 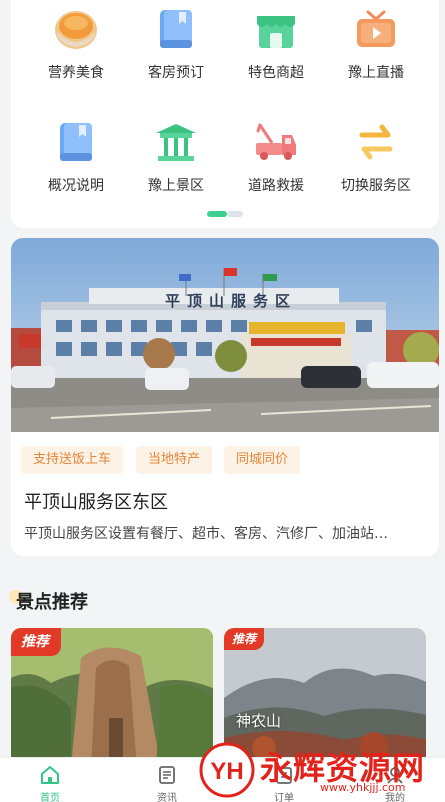 I want to click on scenic-section-title: 景点推荐, so click(x=52, y=602).